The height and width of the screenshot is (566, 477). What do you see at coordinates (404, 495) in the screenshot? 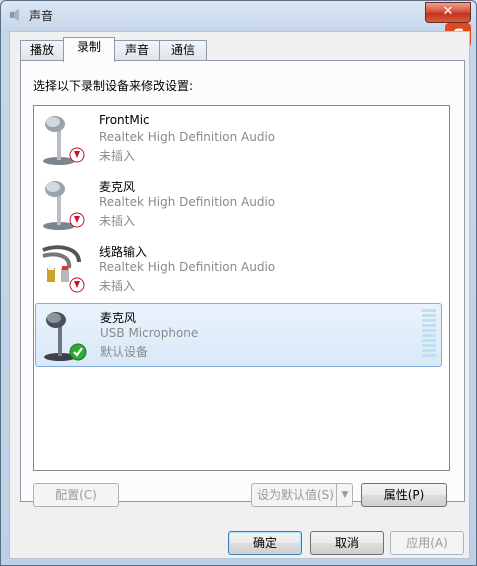
I see `properties-button: 属性(P)` at bounding box center [404, 495].